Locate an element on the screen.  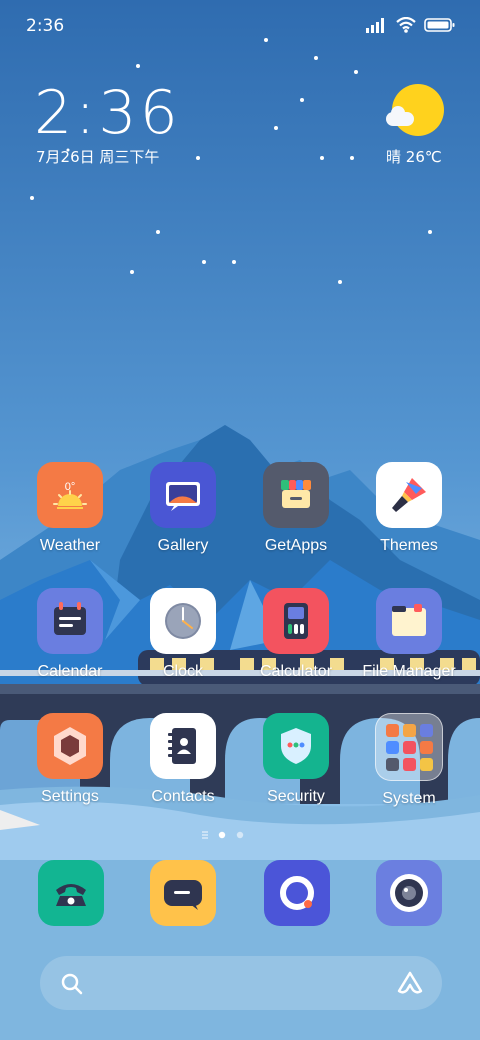
security-app-icon is located at coordinates (296, 746).